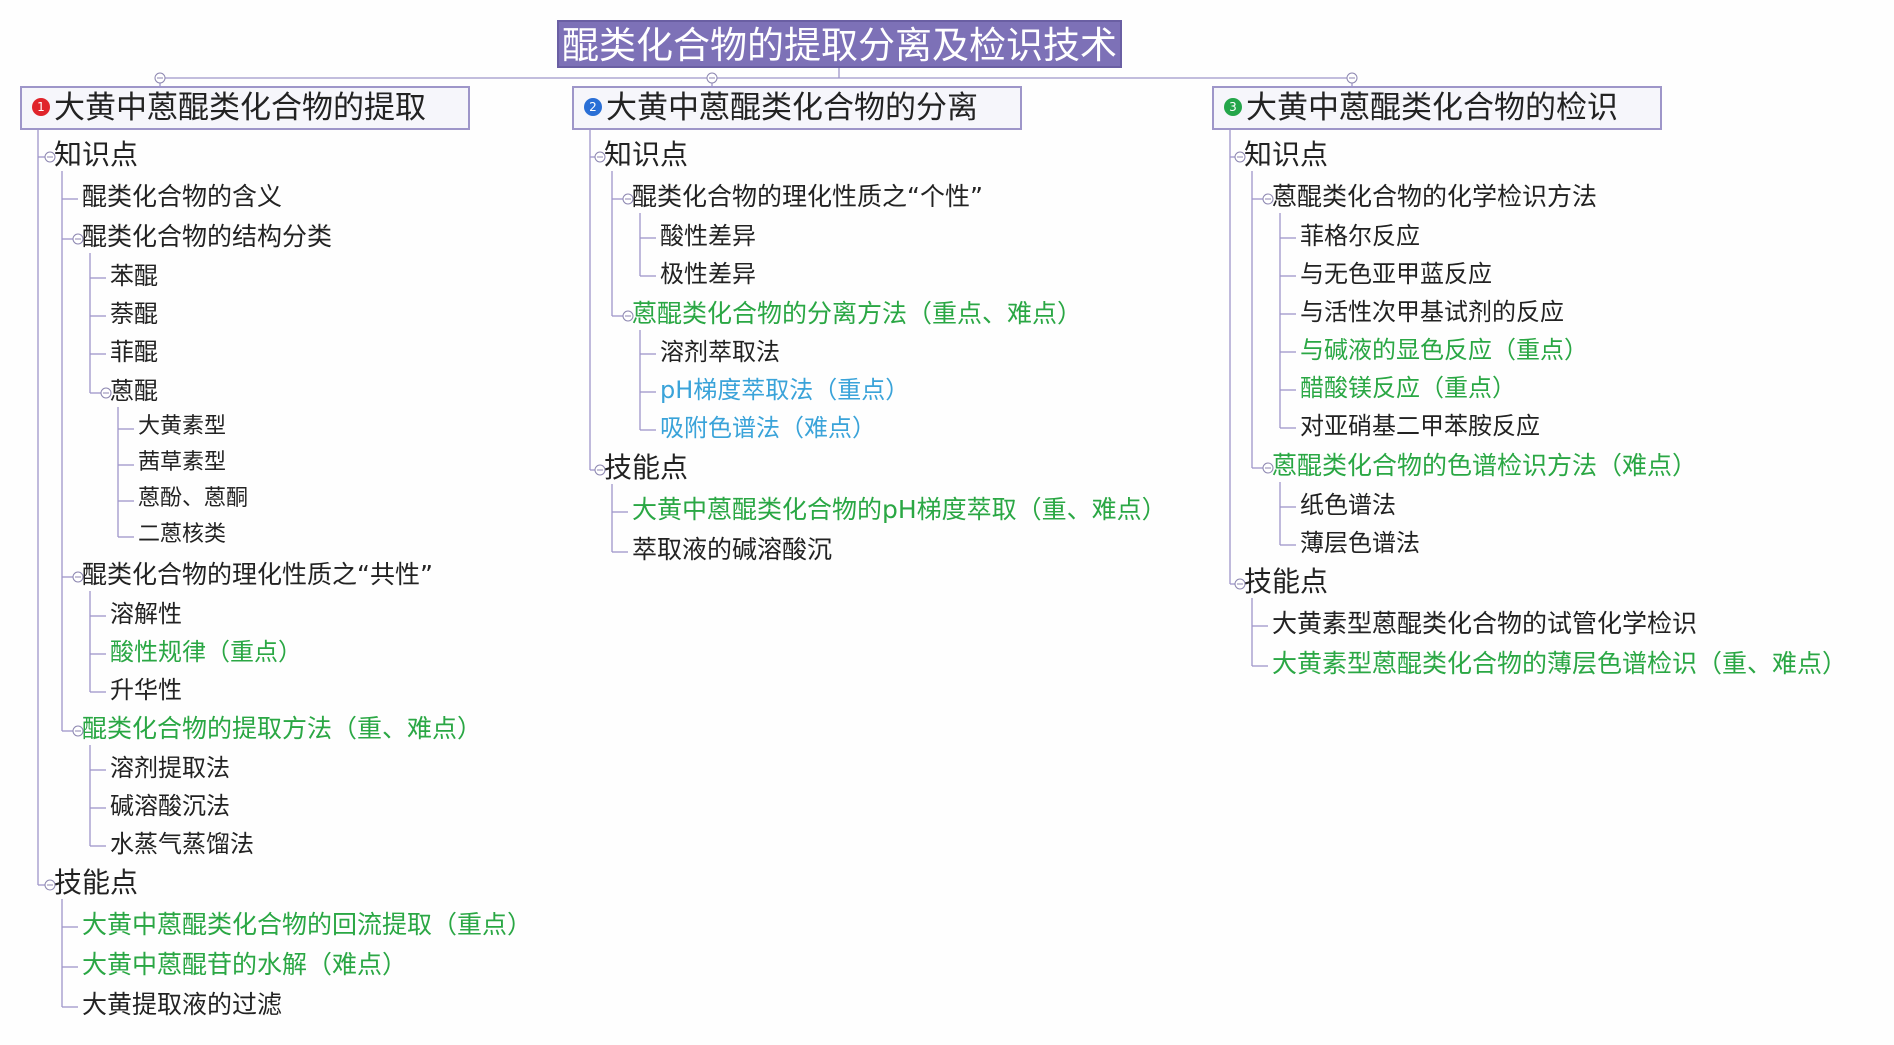  Describe the element at coordinates (182, 844) in the screenshot. I see `topic-node: 水蒸气蒸馏法` at that location.